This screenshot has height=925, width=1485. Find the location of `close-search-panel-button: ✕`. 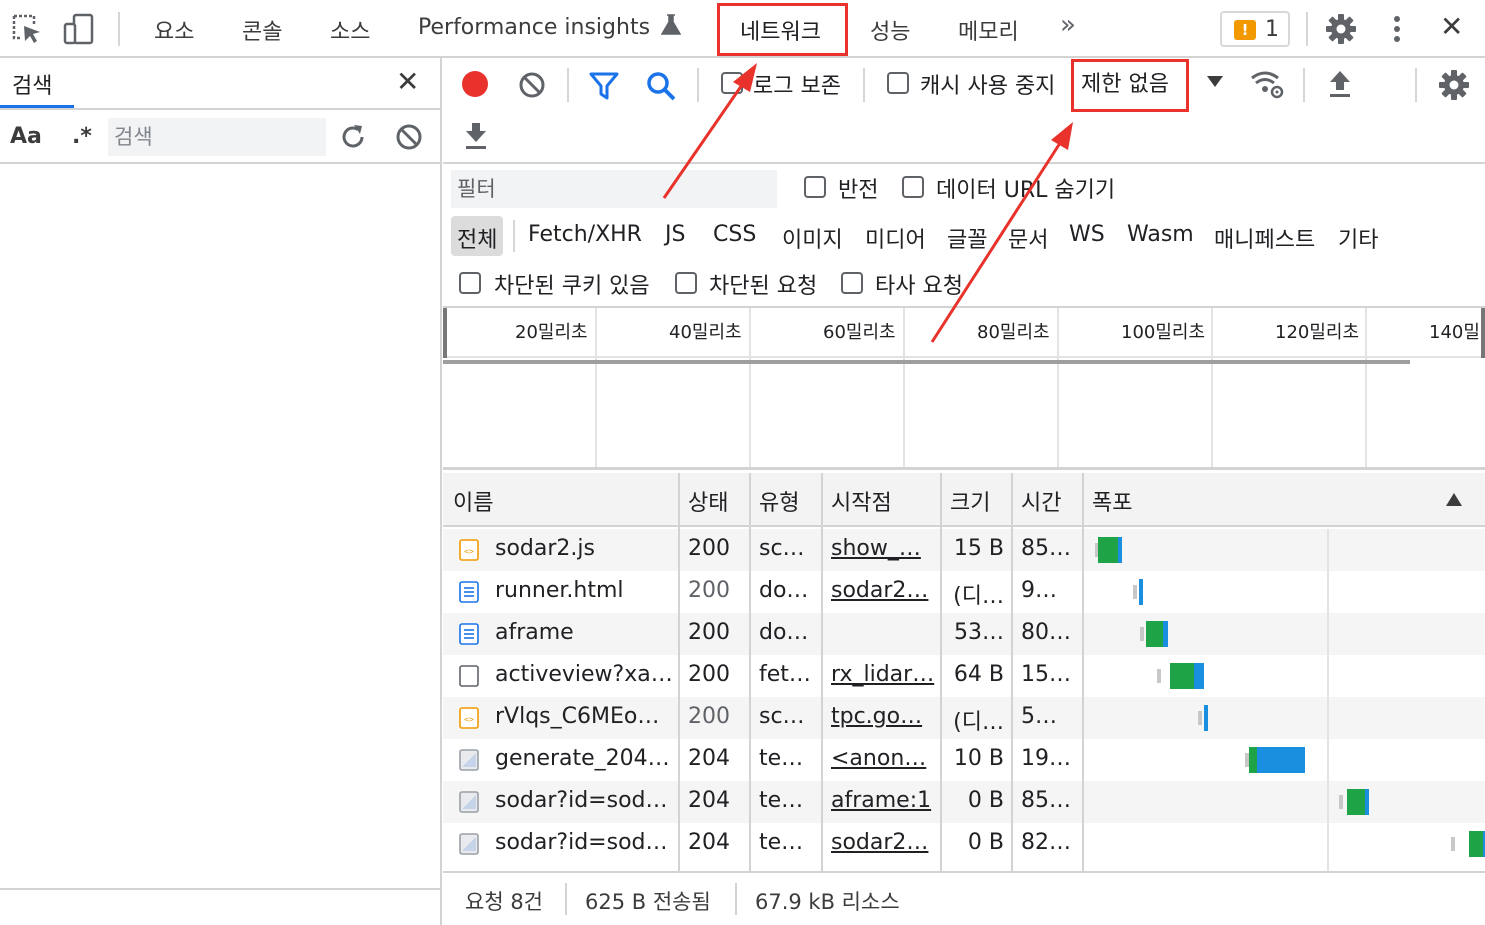

close-search-panel-button: ✕ is located at coordinates (407, 82).